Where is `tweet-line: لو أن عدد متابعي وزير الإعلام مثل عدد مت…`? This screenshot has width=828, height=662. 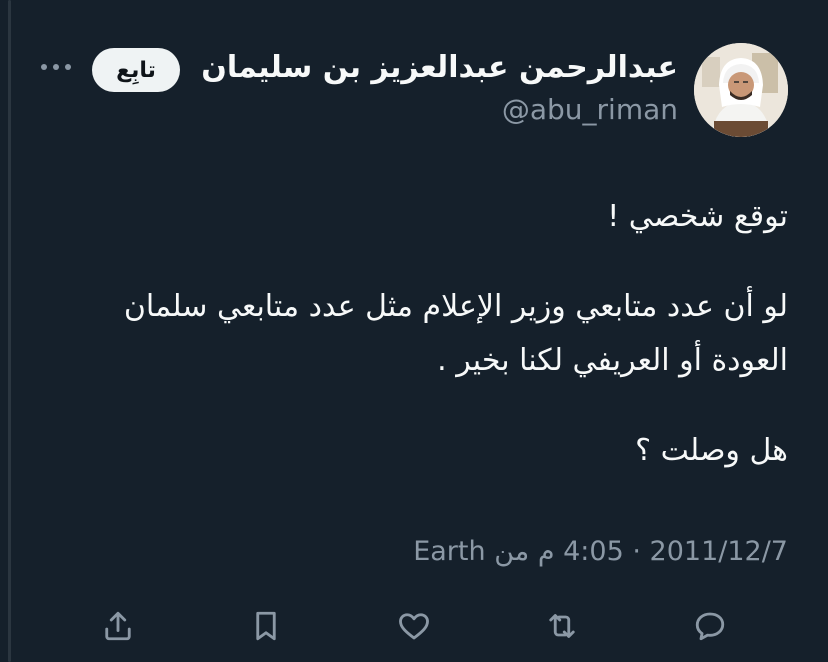
tweet-line: لو أن عدد متابعي وزير الإعلام مثل عدد مت… is located at coordinates (455, 306).